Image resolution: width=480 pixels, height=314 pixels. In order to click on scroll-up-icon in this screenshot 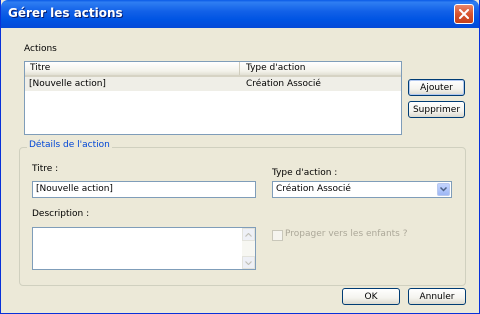, I will do `click(248, 234)`.